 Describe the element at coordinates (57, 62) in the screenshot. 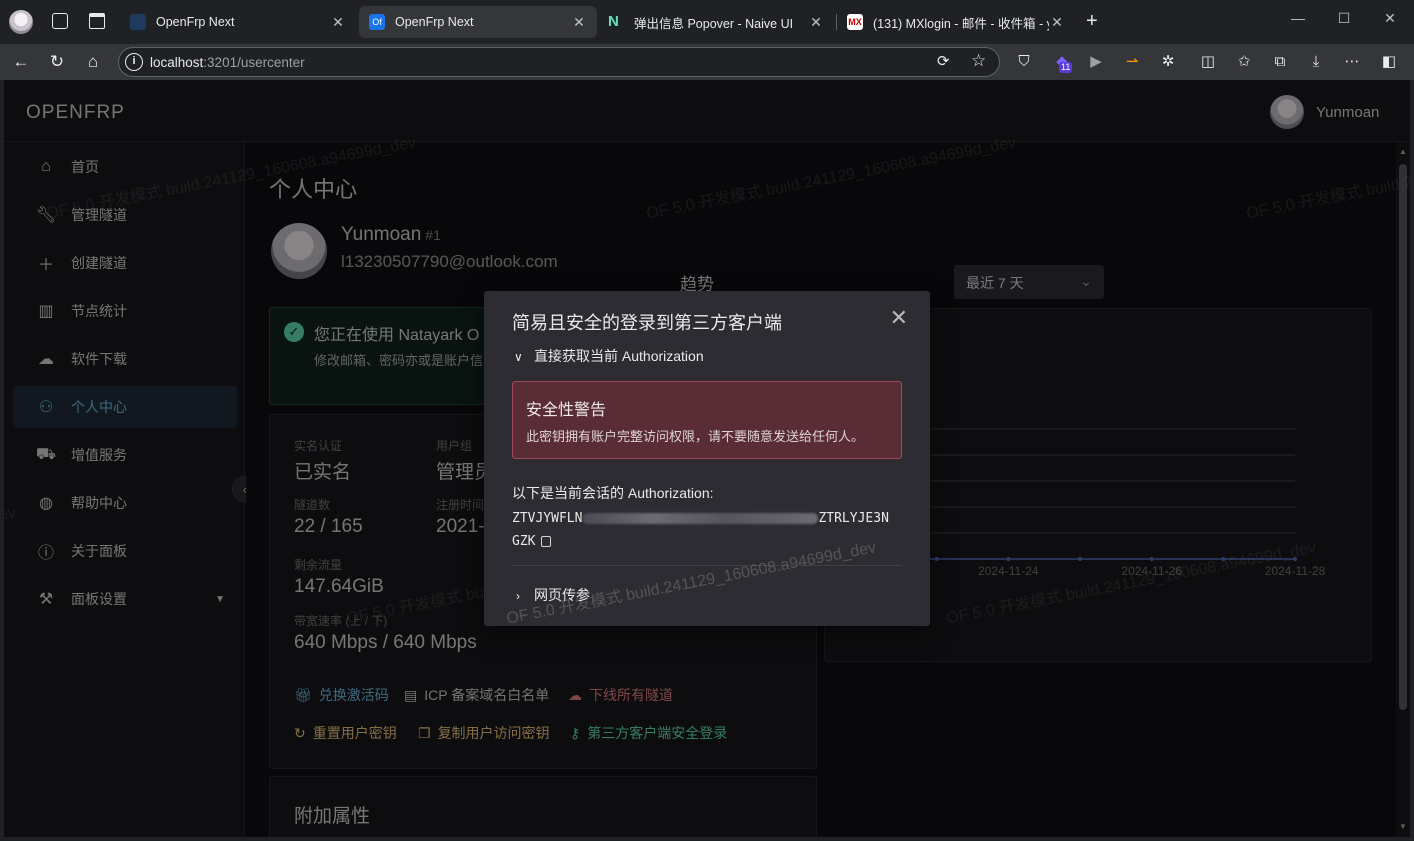

I see `reload-button: ↻` at that location.